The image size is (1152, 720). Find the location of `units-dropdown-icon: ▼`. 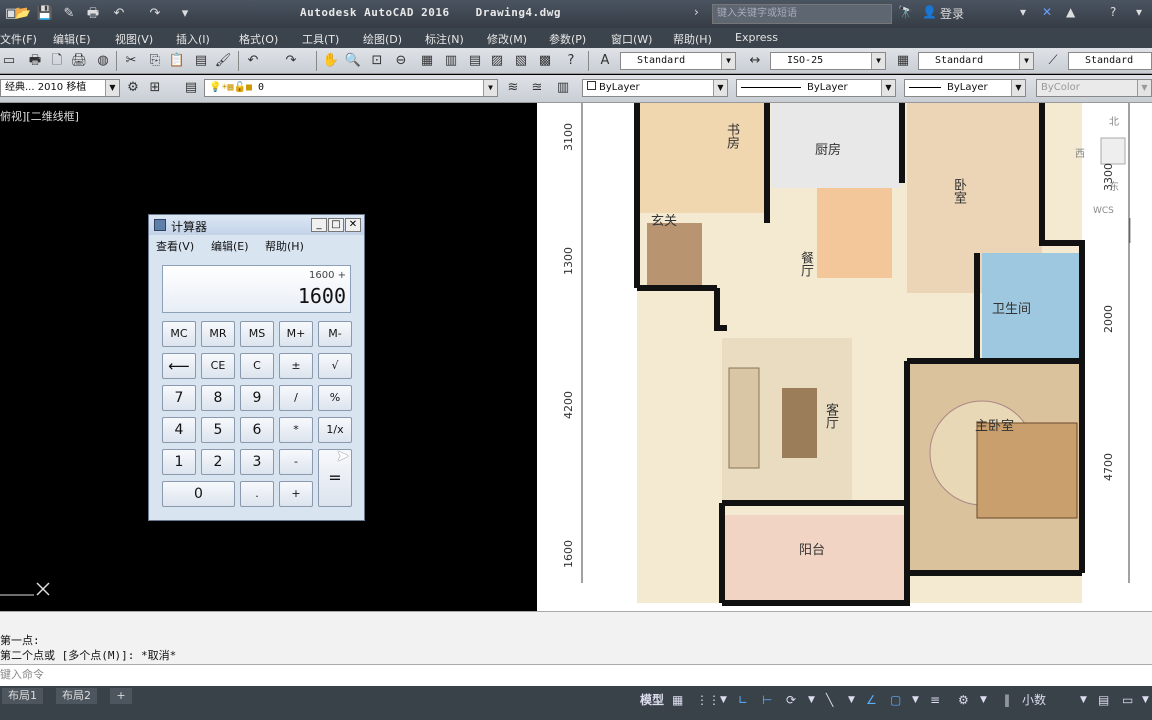

units-dropdown-icon: ▼ is located at coordinates (1083, 700).